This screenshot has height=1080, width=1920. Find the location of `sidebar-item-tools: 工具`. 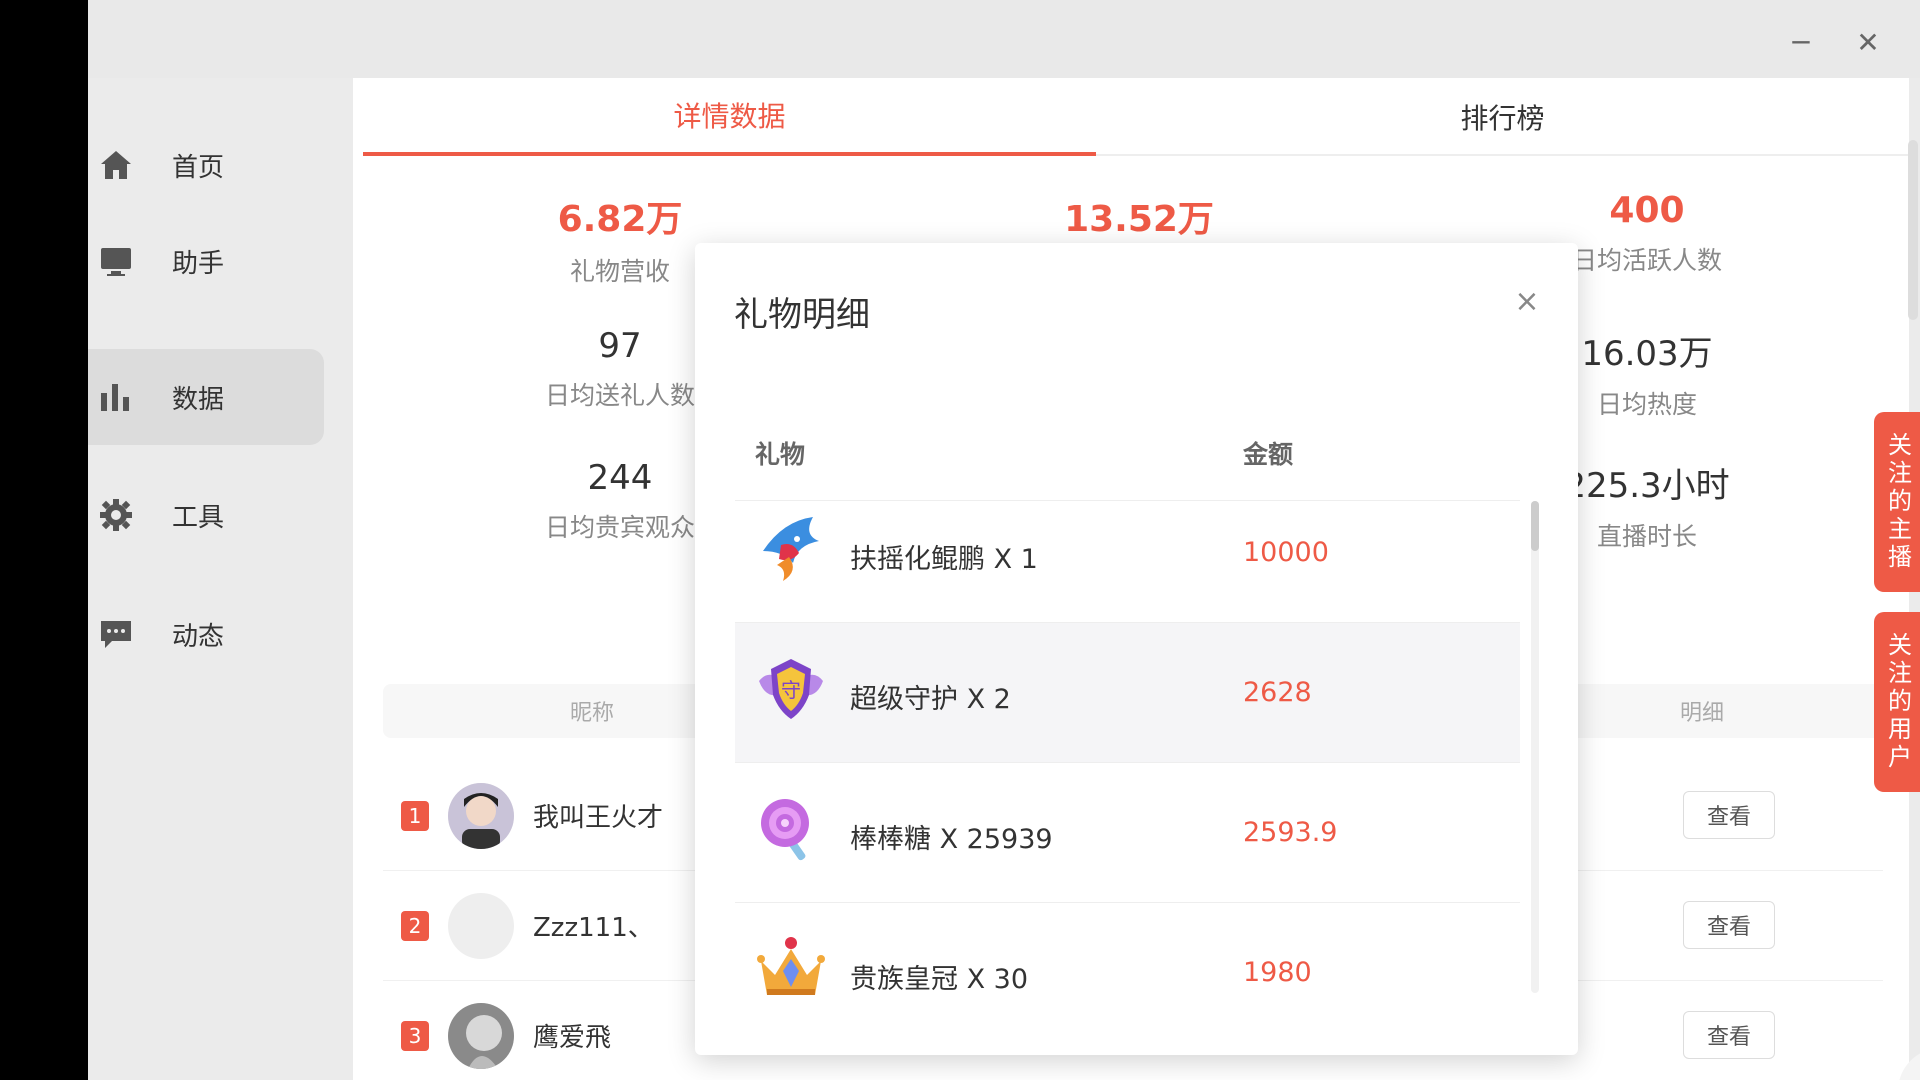

sidebar-item-tools: 工具 is located at coordinates (206, 515).